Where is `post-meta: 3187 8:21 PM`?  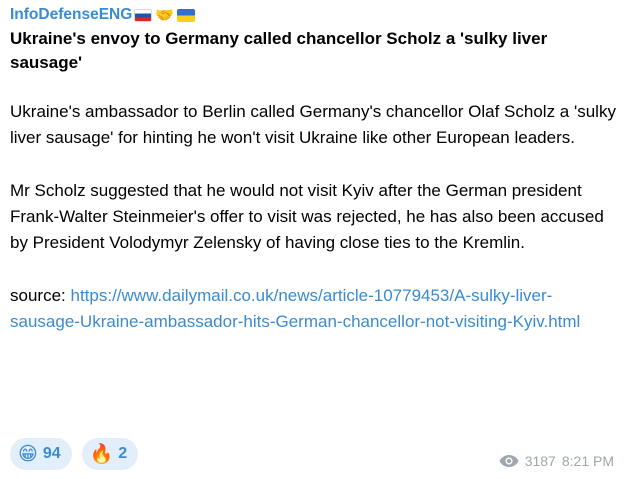 post-meta: 3187 8:21 PM is located at coordinates (556, 461).